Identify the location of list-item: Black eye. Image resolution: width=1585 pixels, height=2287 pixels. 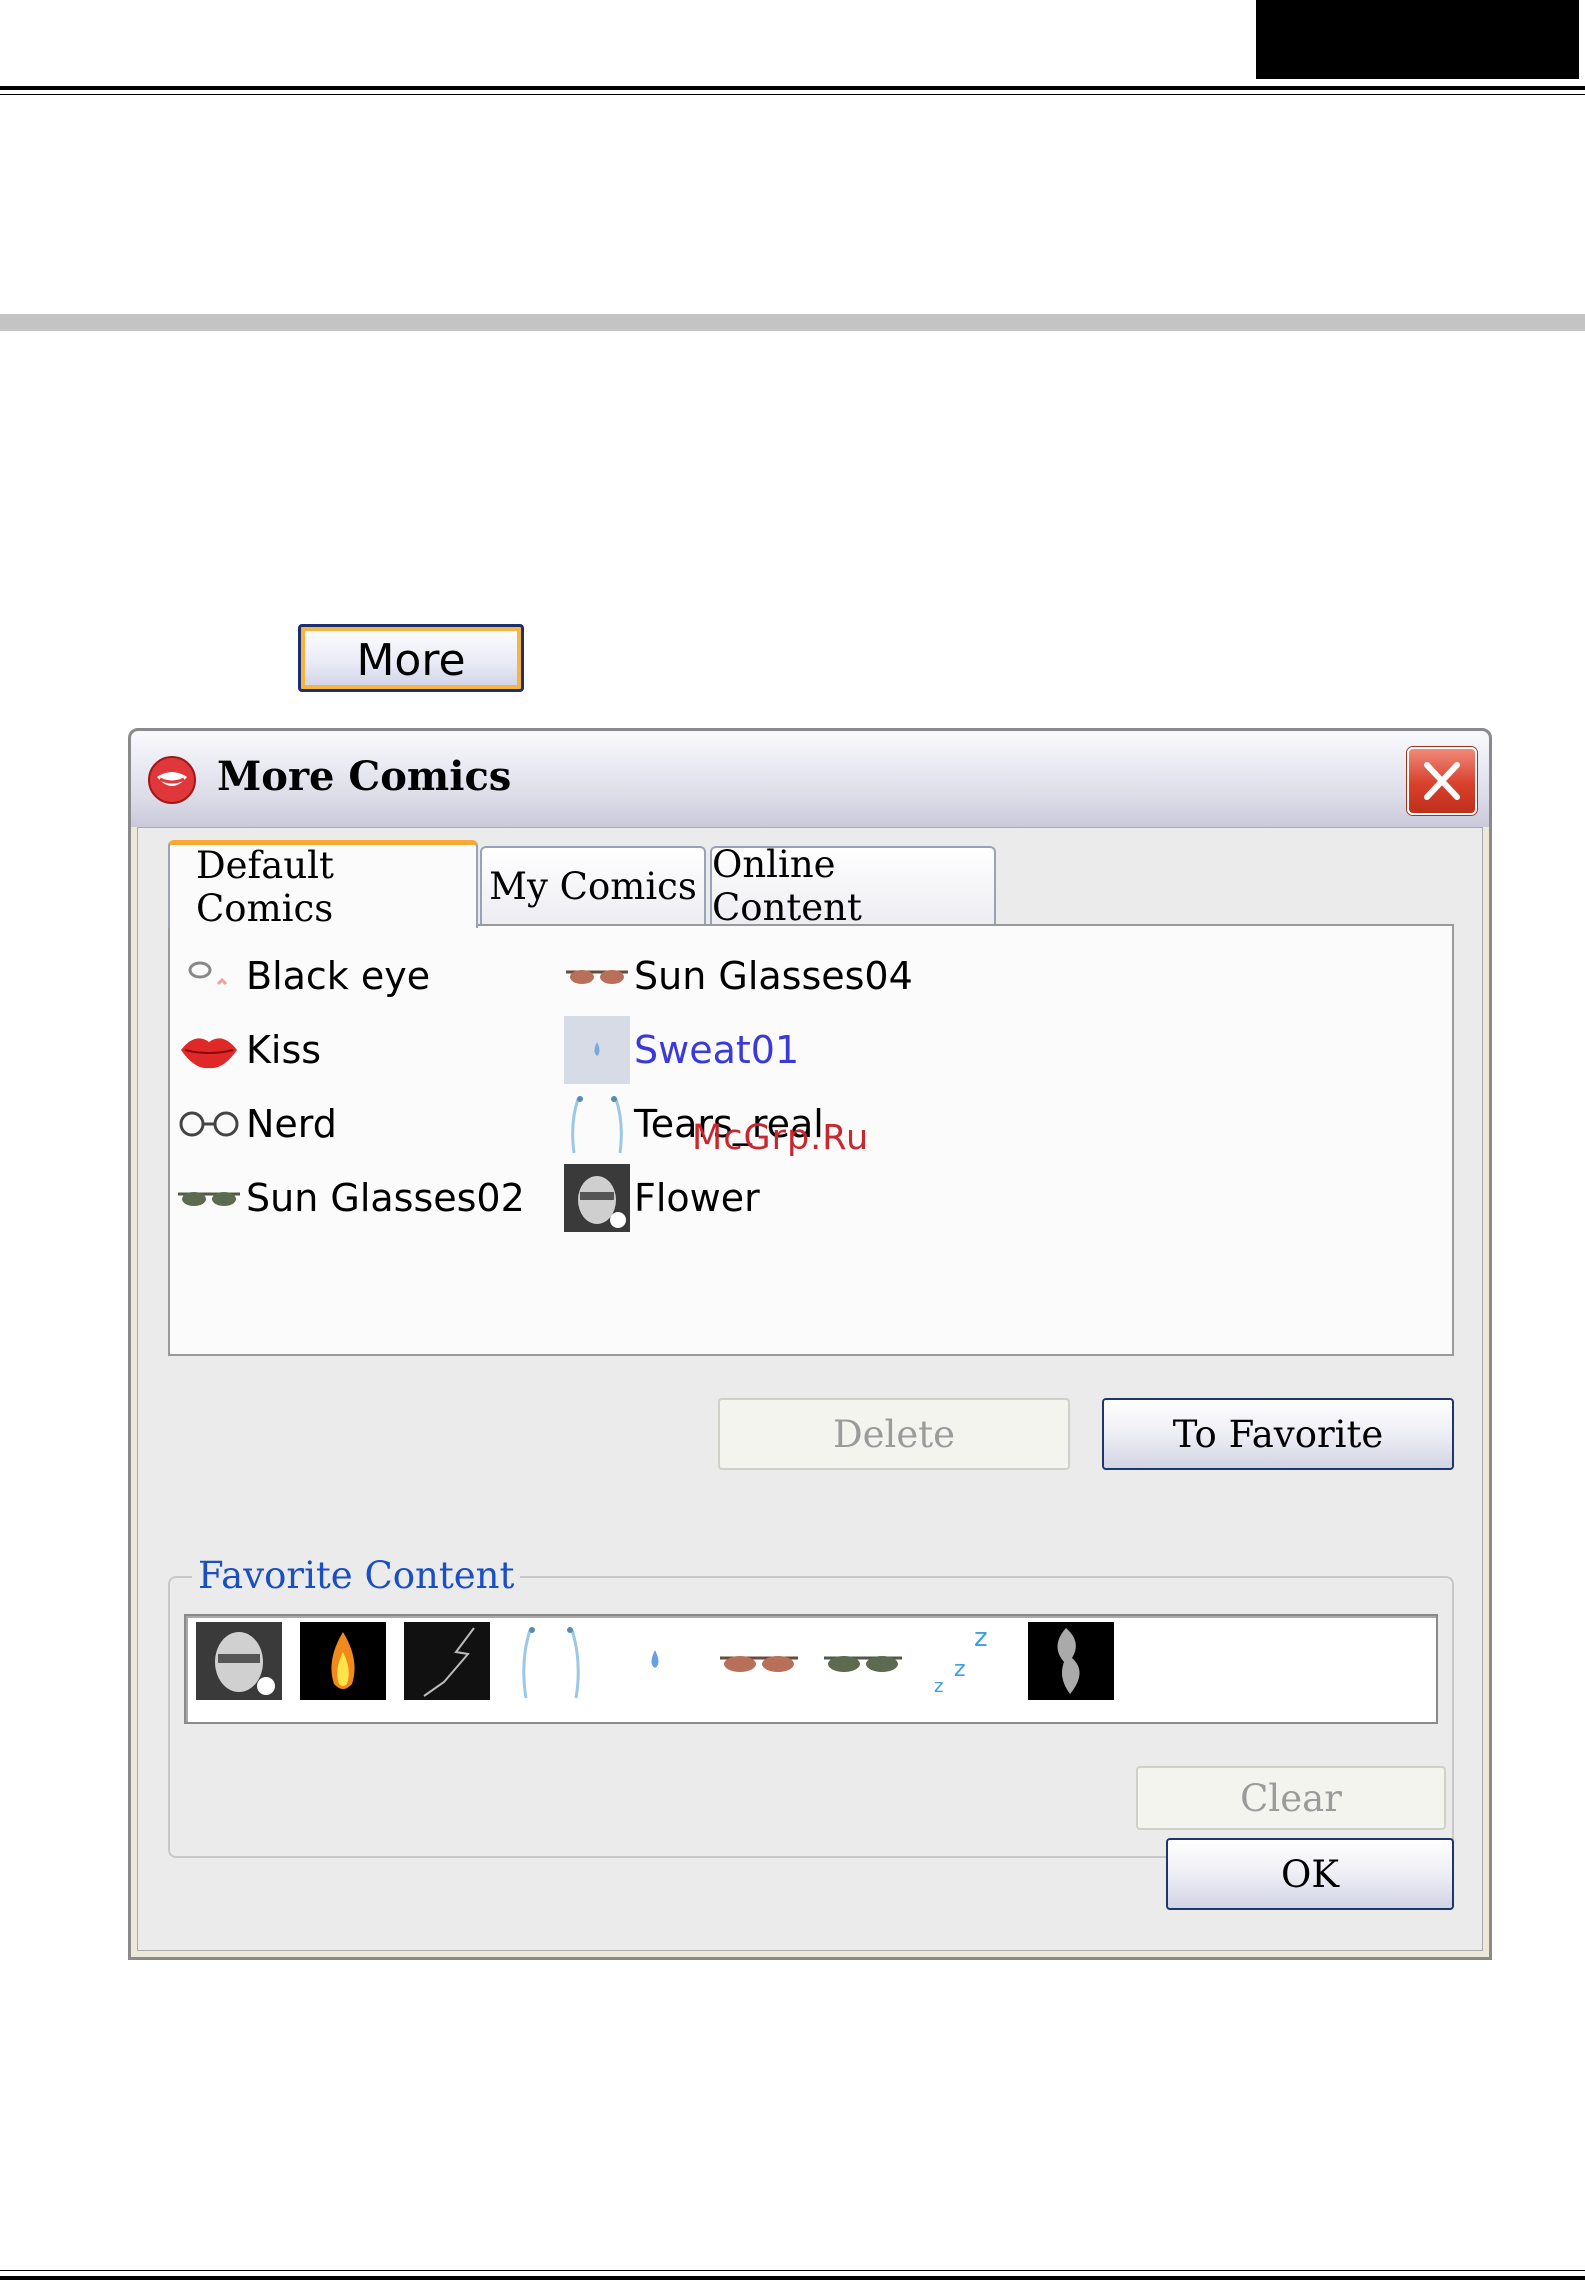
(303, 976).